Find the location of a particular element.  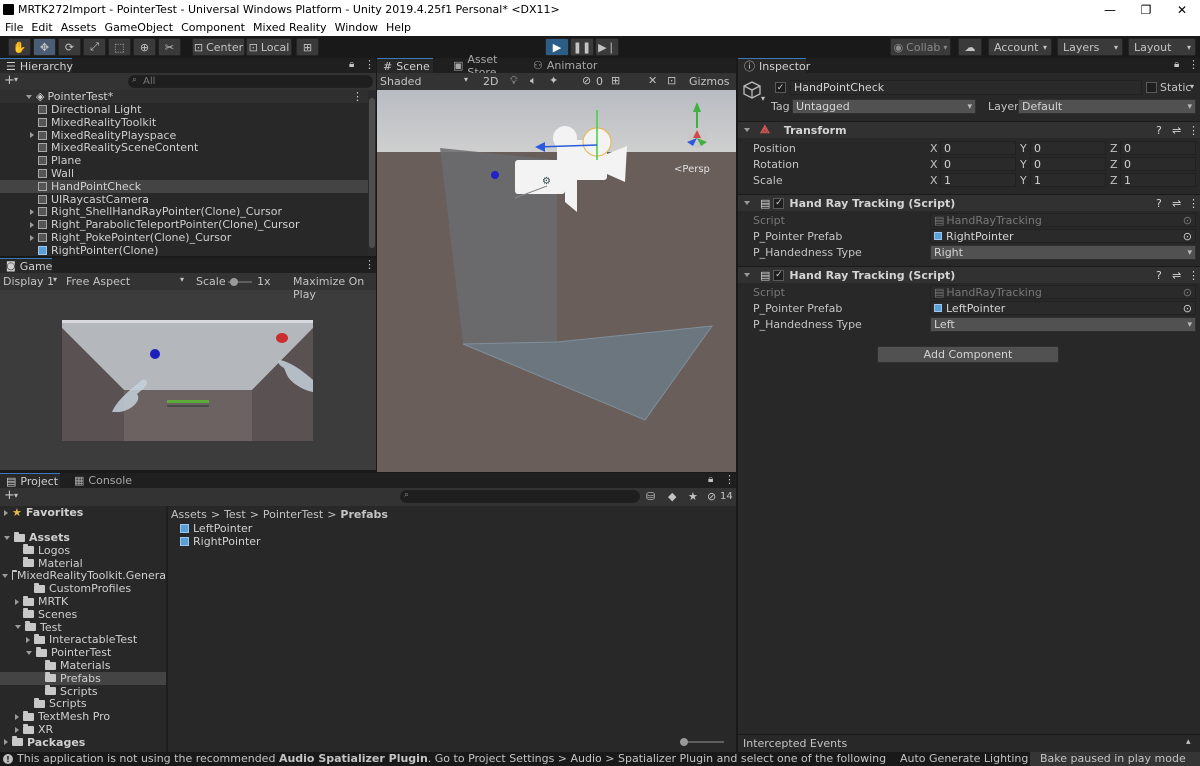

bake-status: Bake paused in play mode is located at coordinates (1115, 759).